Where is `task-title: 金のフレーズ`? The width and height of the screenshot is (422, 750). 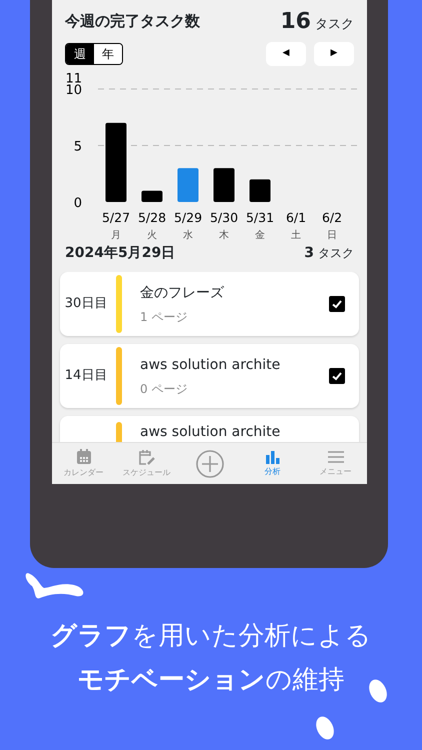
task-title: 金のフレーズ is located at coordinates (182, 293).